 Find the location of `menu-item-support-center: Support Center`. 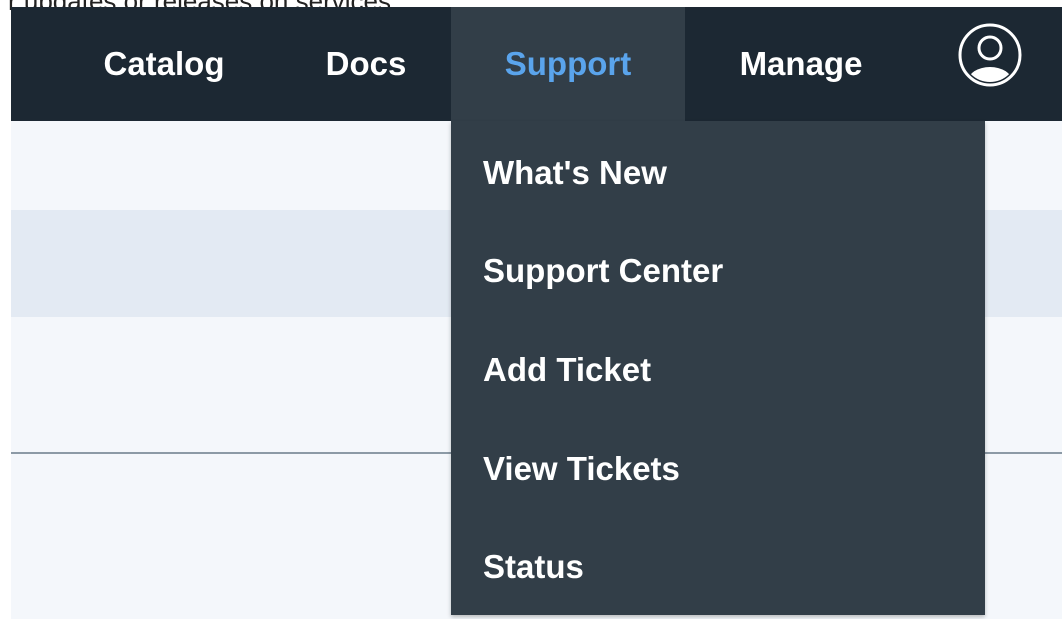

menu-item-support-center: Support Center is located at coordinates (603, 271).